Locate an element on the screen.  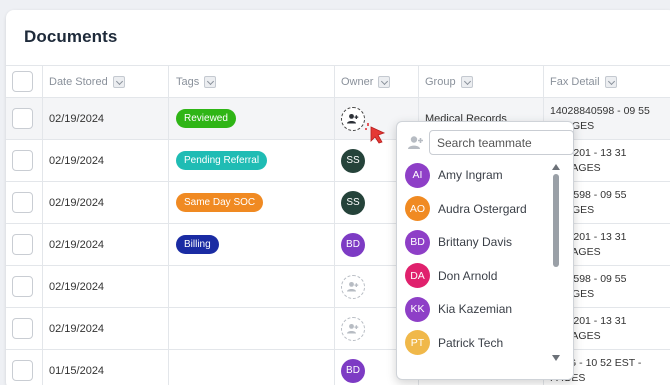
teammate-name: Don Arnold is located at coordinates (468, 275).